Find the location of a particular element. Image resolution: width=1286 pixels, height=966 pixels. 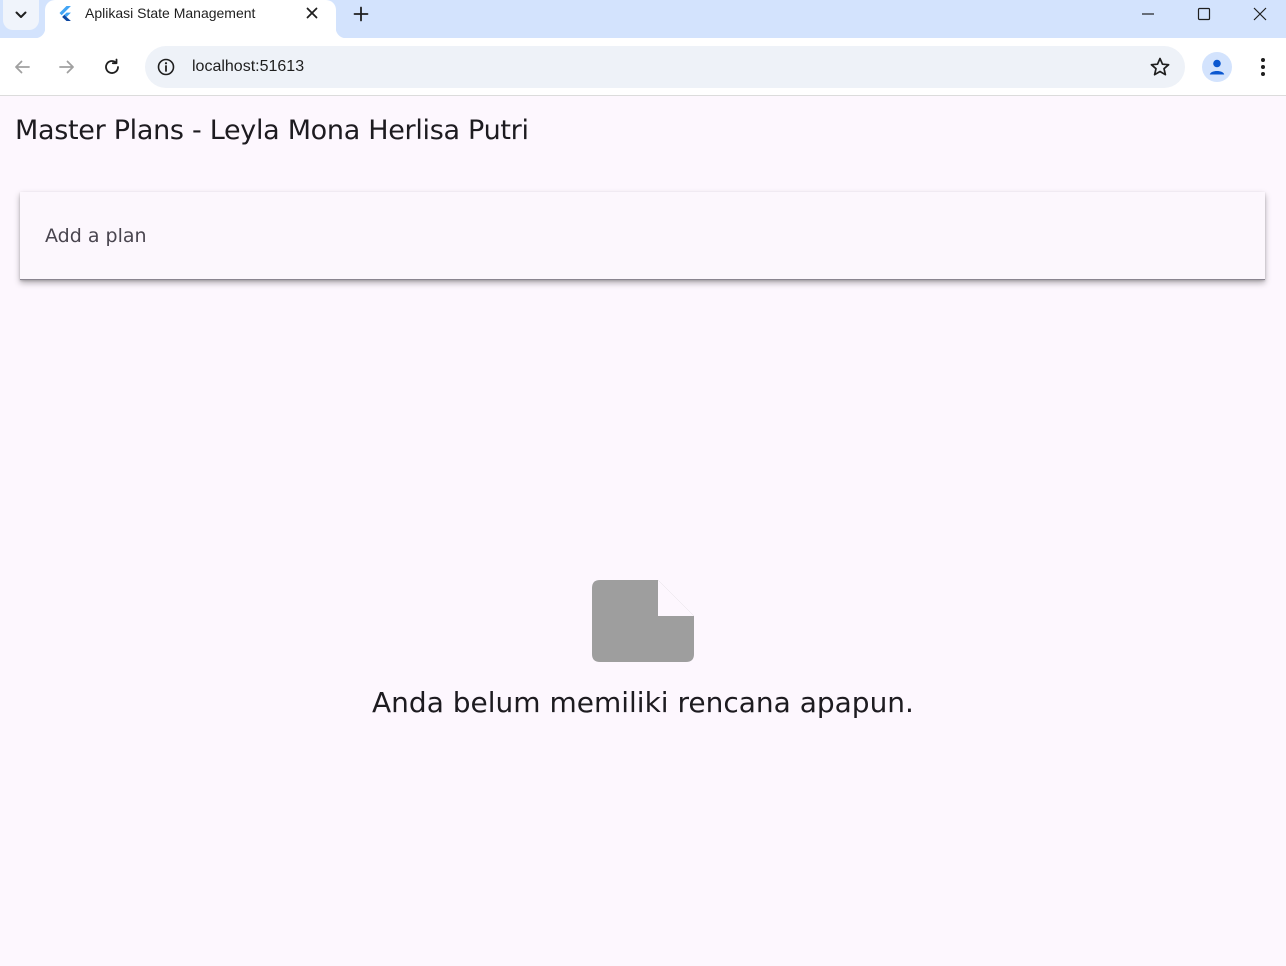

person-icon is located at coordinates (1217, 67).